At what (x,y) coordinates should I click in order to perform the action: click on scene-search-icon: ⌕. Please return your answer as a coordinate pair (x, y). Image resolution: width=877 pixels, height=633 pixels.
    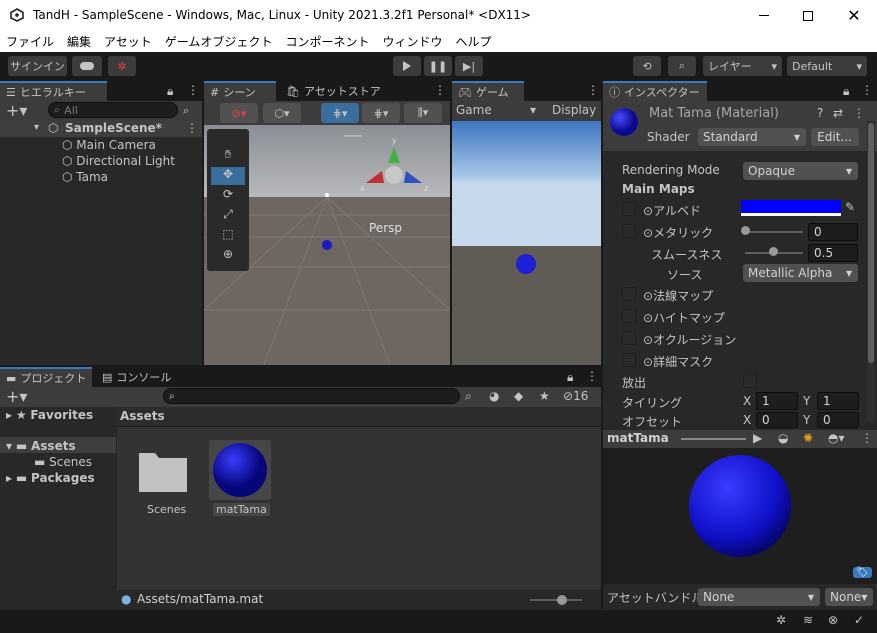
    Looking at the image, I should click on (186, 111).